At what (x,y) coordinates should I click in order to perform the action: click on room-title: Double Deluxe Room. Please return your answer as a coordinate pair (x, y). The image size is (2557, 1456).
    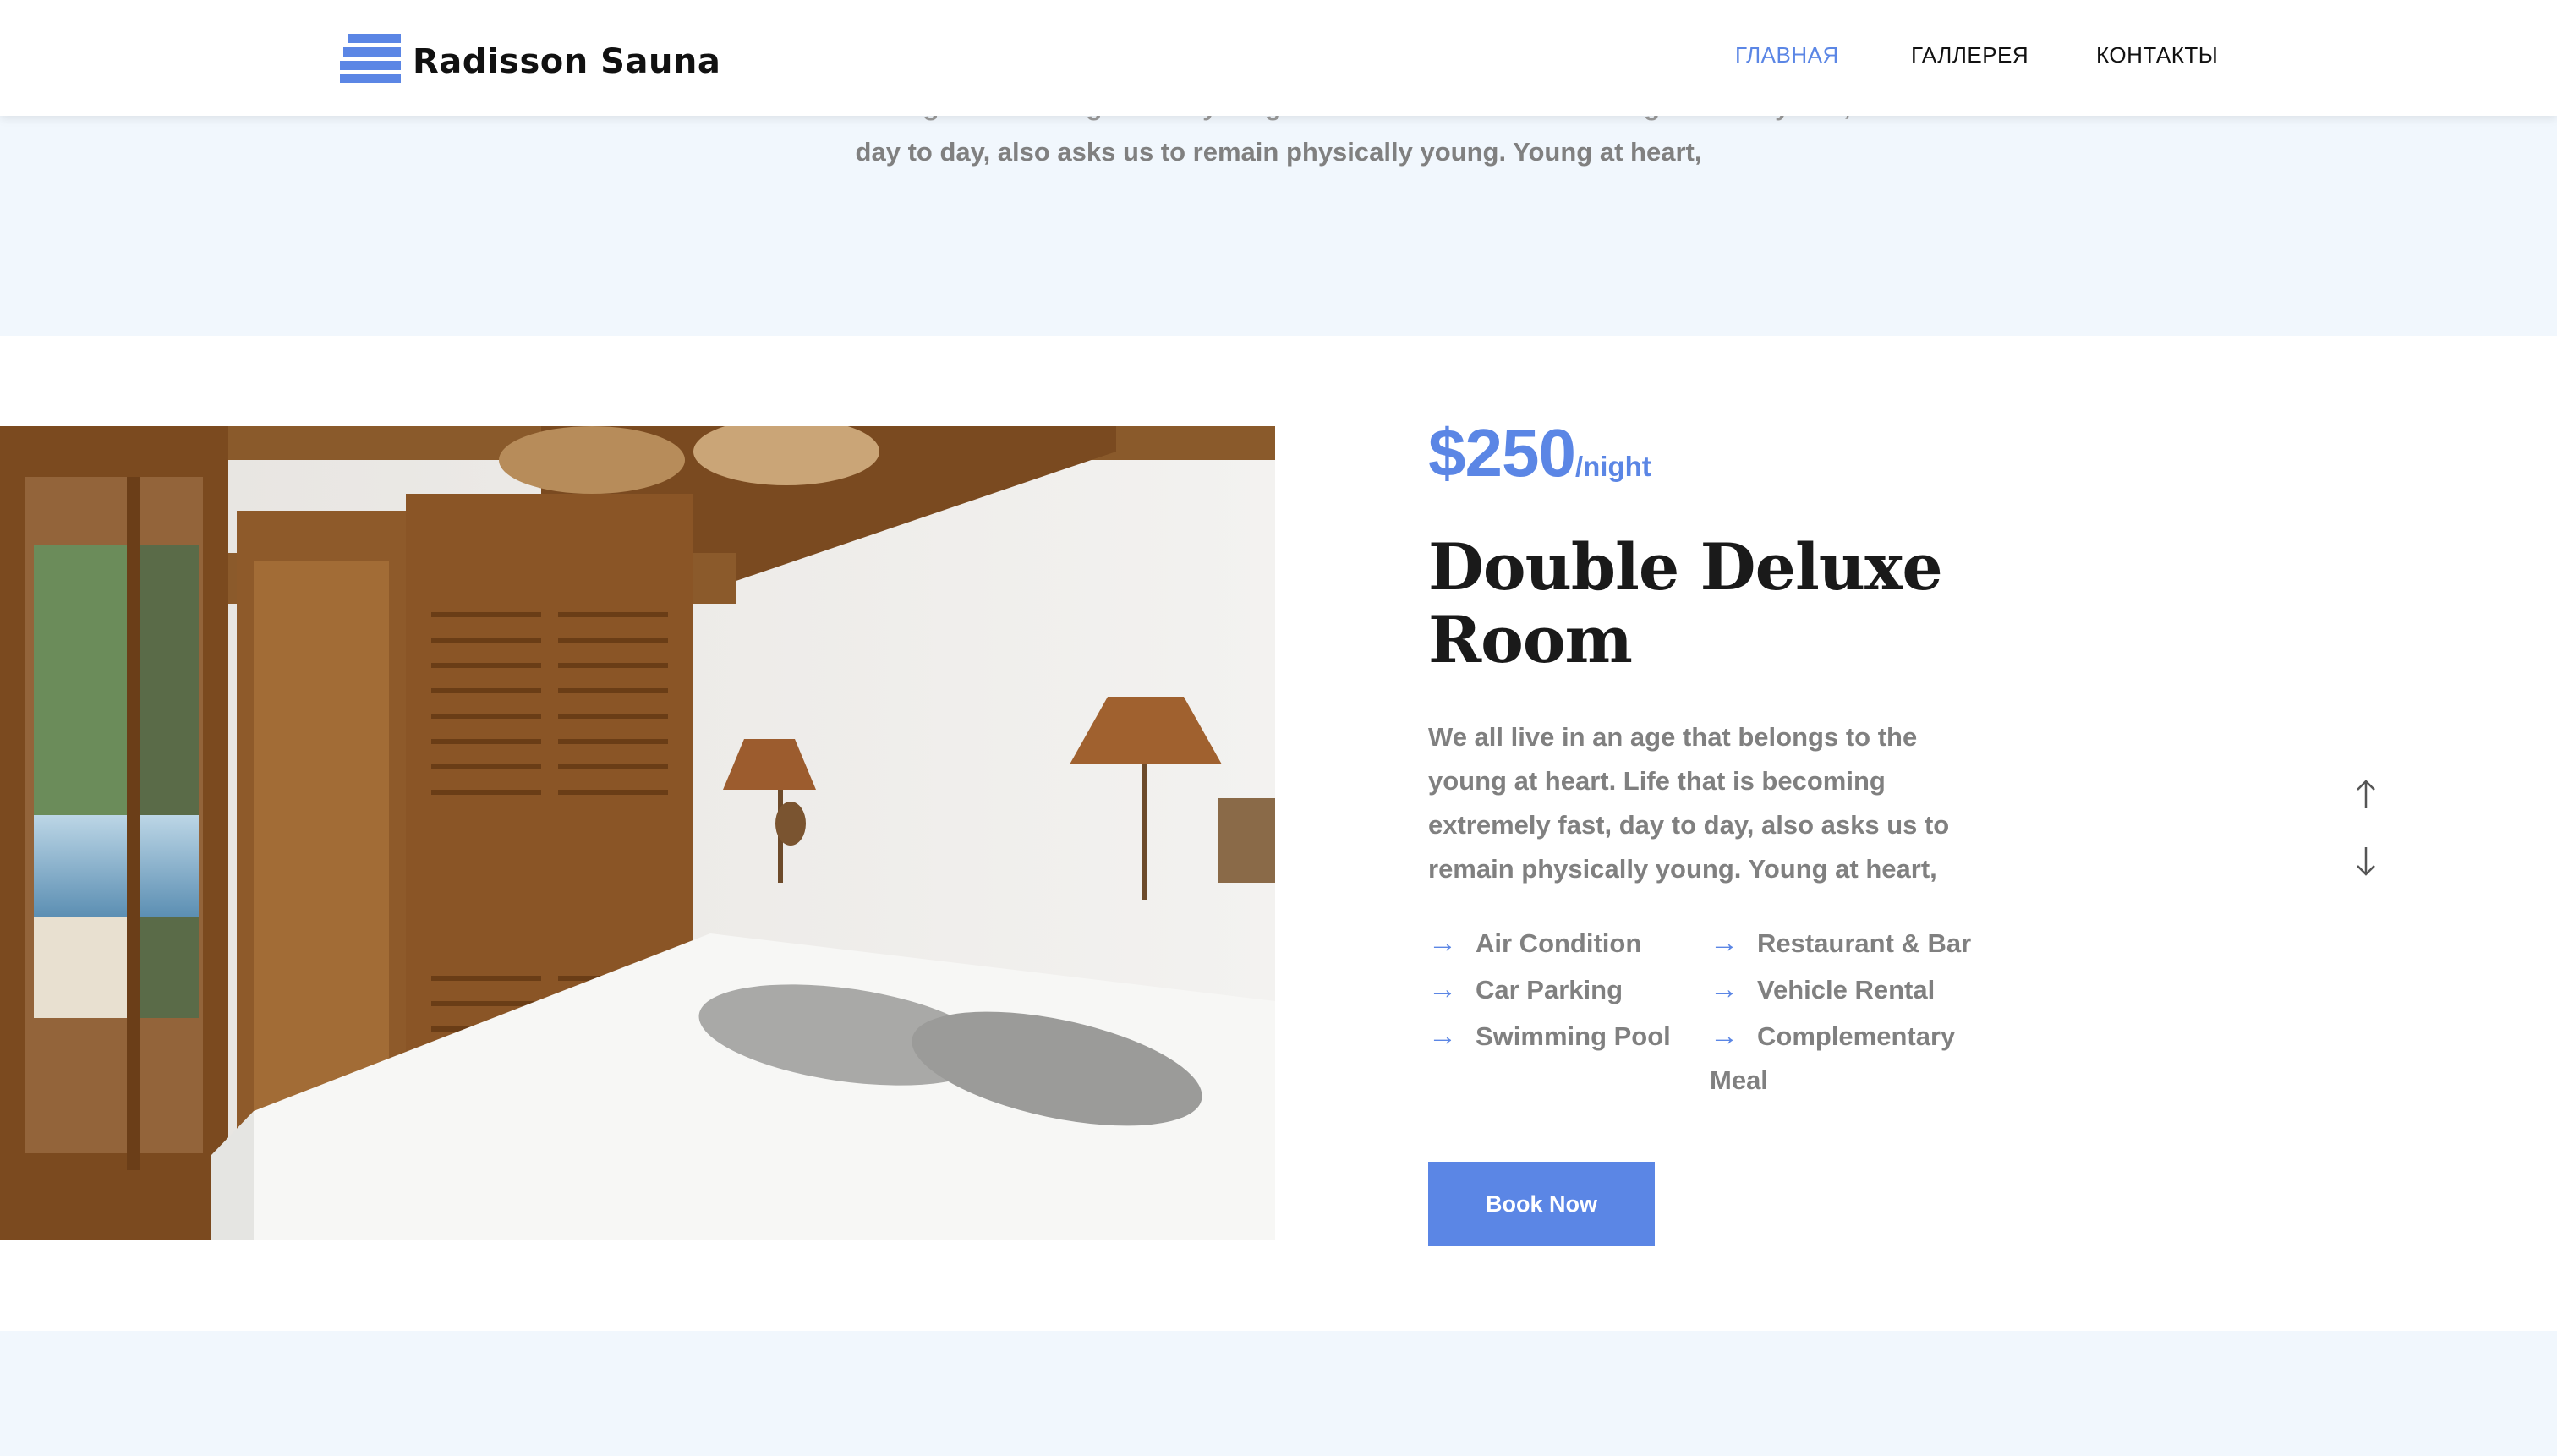
    Looking at the image, I should click on (1685, 603).